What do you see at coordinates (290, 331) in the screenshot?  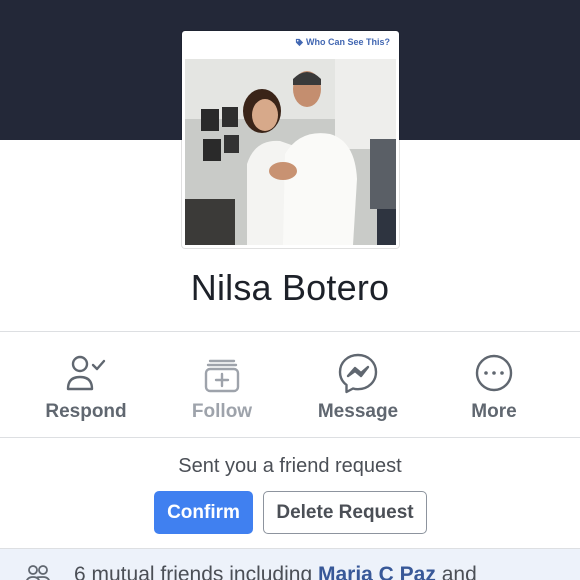 I see `divider-top` at bounding box center [290, 331].